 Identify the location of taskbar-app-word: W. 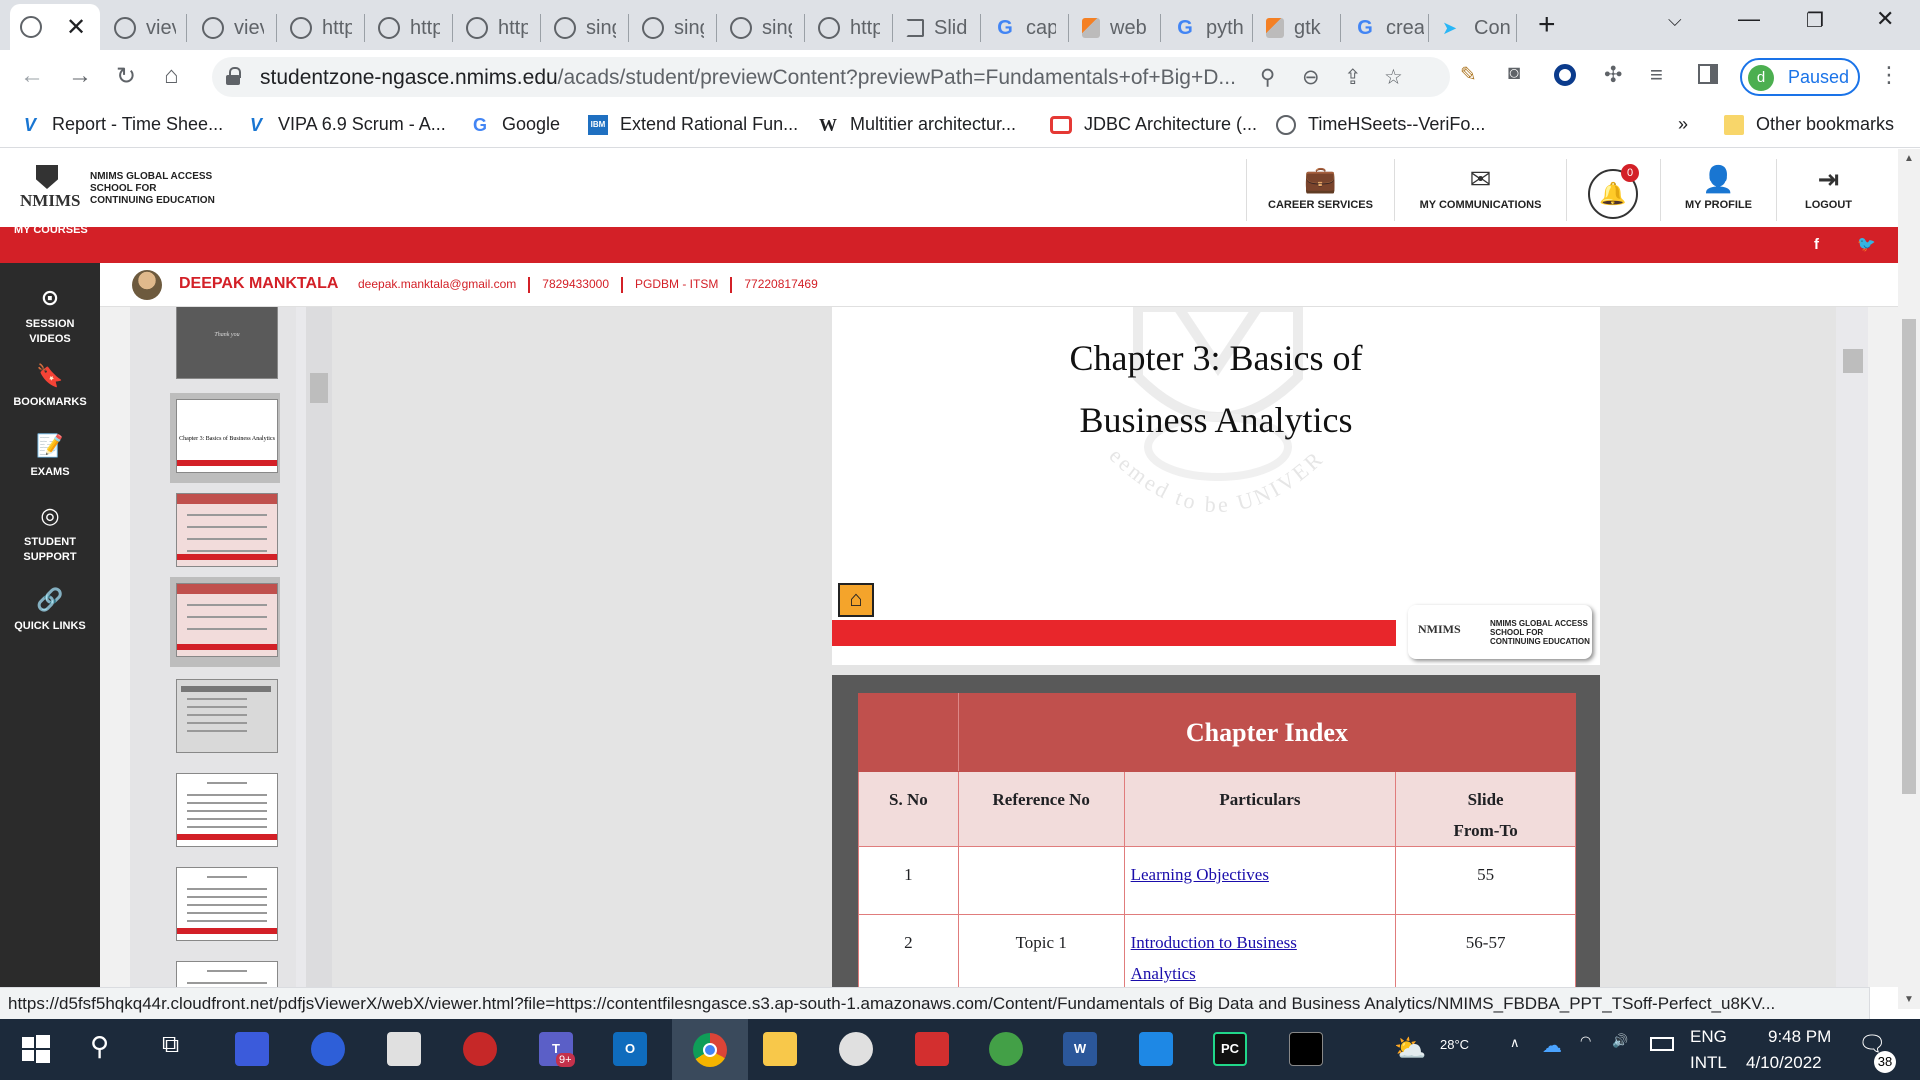
(1080, 1049).